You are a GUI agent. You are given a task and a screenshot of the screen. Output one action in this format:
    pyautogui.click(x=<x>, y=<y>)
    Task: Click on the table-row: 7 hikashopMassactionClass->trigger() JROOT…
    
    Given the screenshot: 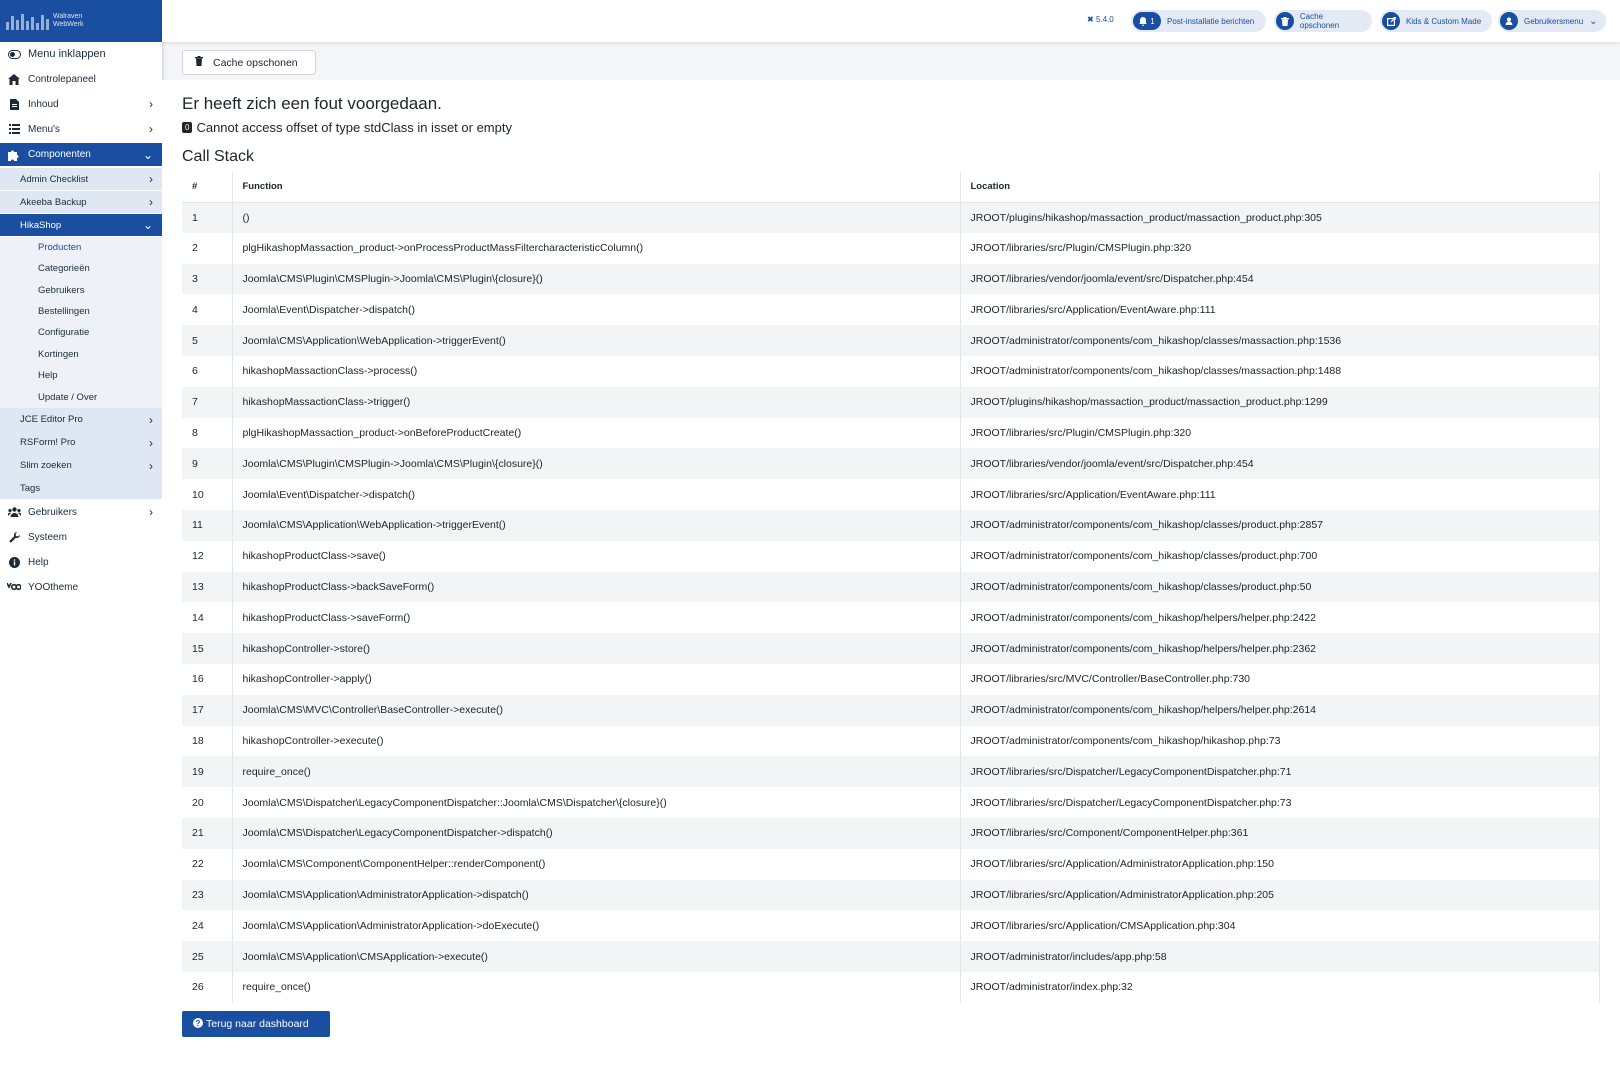 What is the action you would take?
    pyautogui.click(x=891, y=402)
    